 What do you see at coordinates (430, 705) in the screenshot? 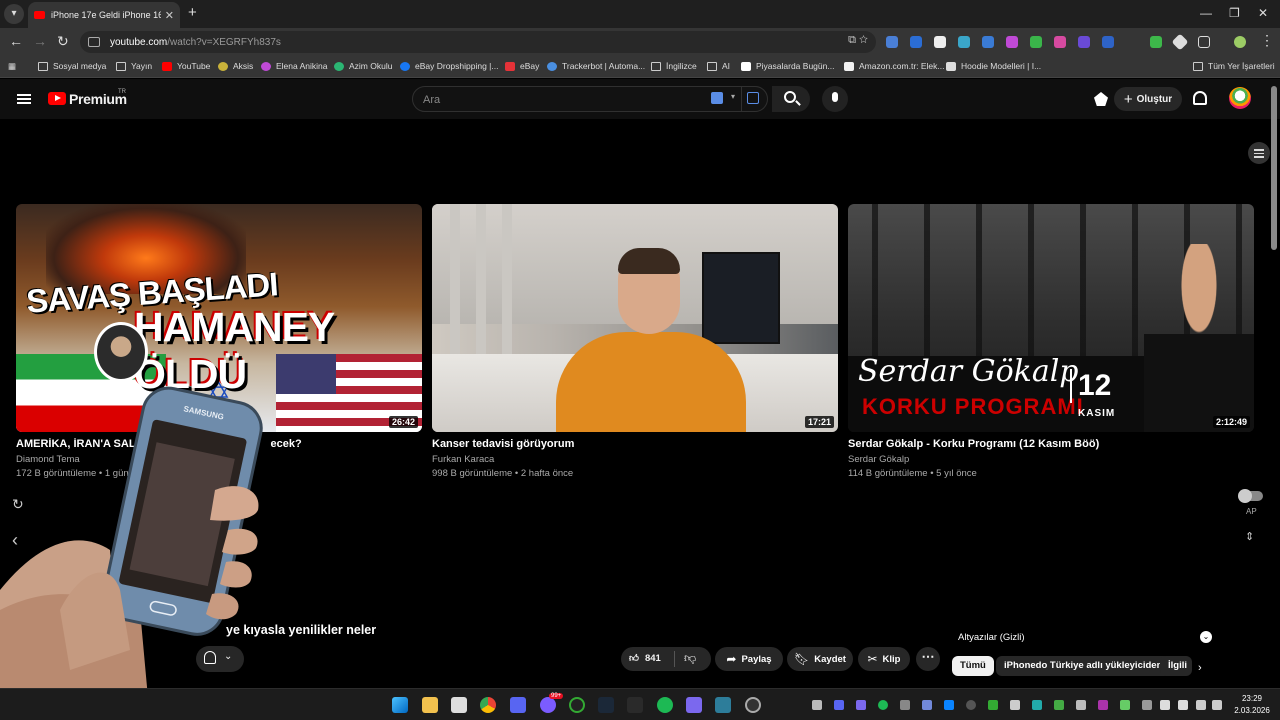
I see `file-explorer-icon` at bounding box center [430, 705].